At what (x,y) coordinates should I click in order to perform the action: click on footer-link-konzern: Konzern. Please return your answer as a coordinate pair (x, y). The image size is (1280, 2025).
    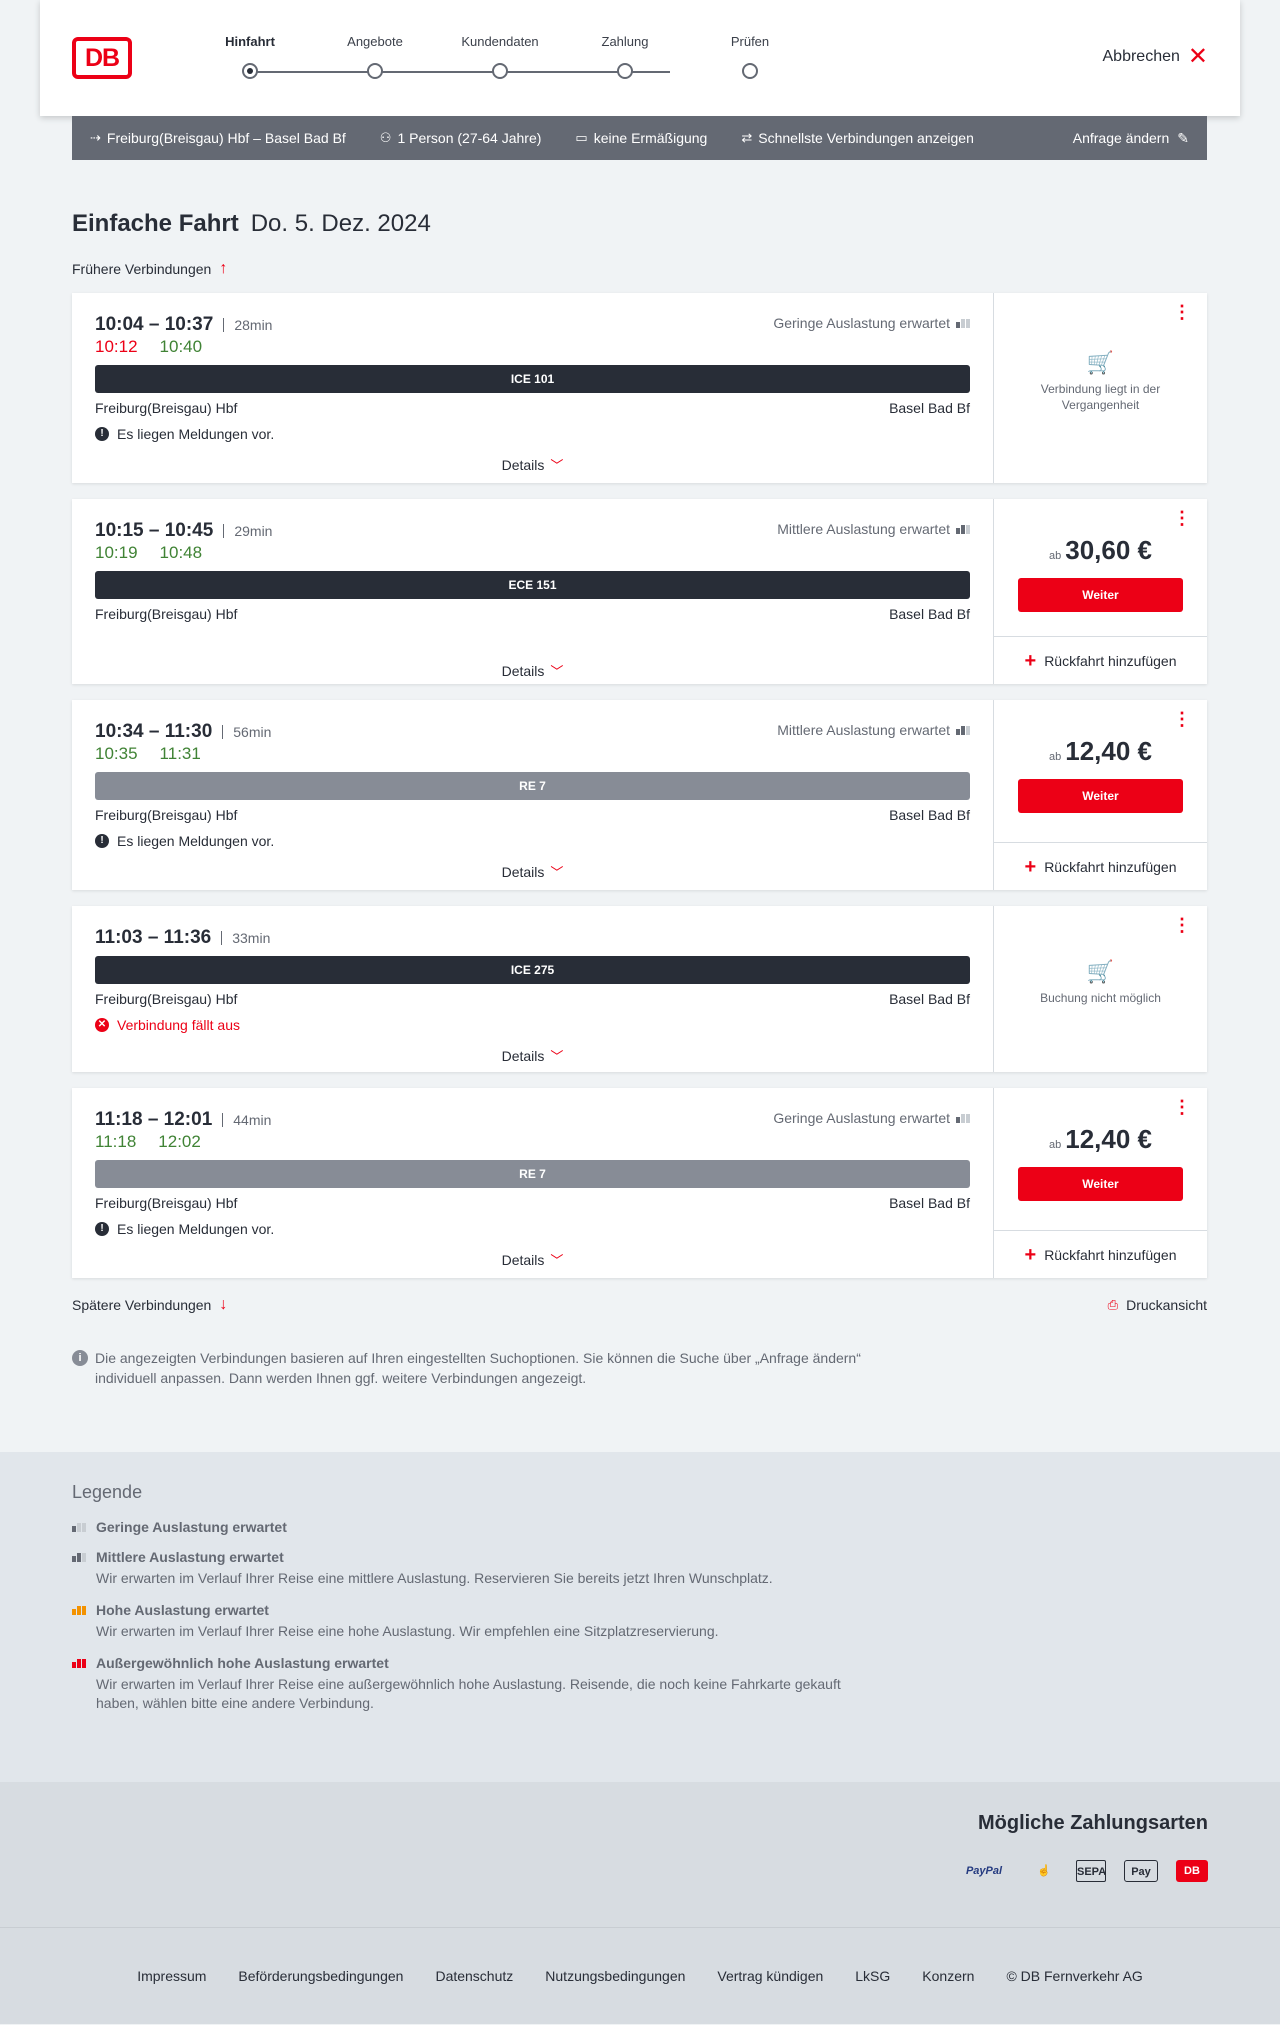
    Looking at the image, I should click on (948, 1976).